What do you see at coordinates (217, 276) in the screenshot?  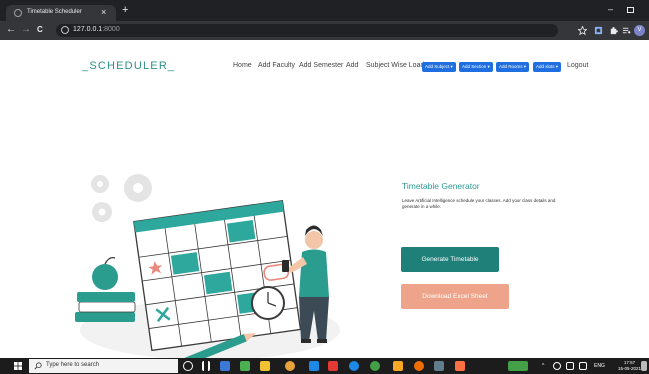 I see `calendar-icon` at bounding box center [217, 276].